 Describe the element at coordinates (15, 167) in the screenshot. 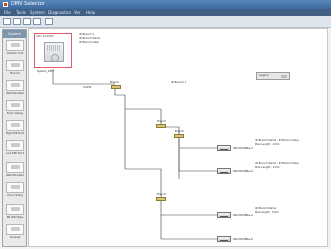

I see `palette-wall-mounted-2-icon` at that location.